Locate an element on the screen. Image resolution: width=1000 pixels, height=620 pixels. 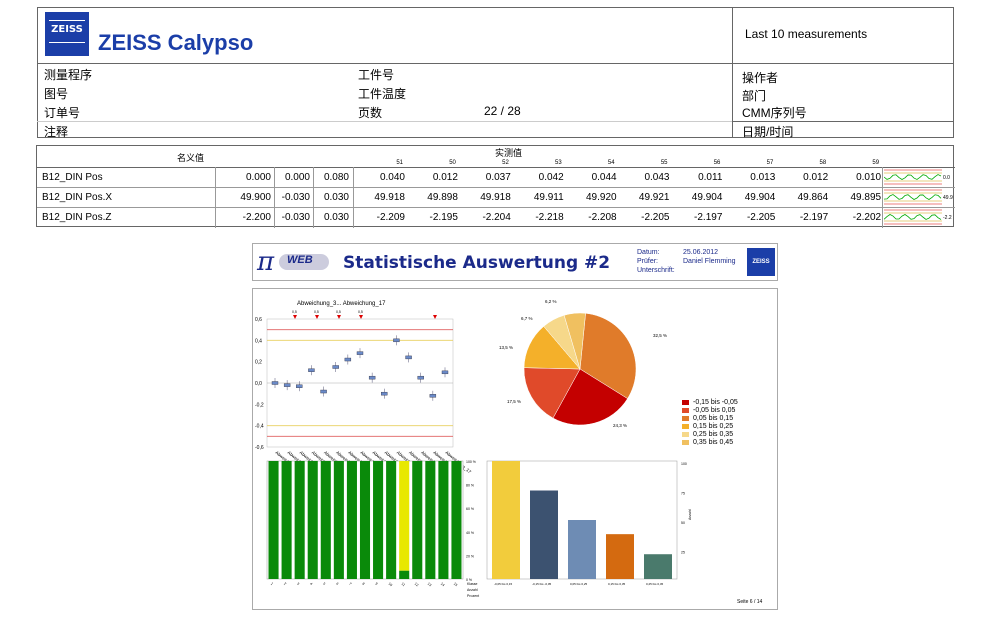
y-axis-label: Anzahl is located at coordinates (690, 514).